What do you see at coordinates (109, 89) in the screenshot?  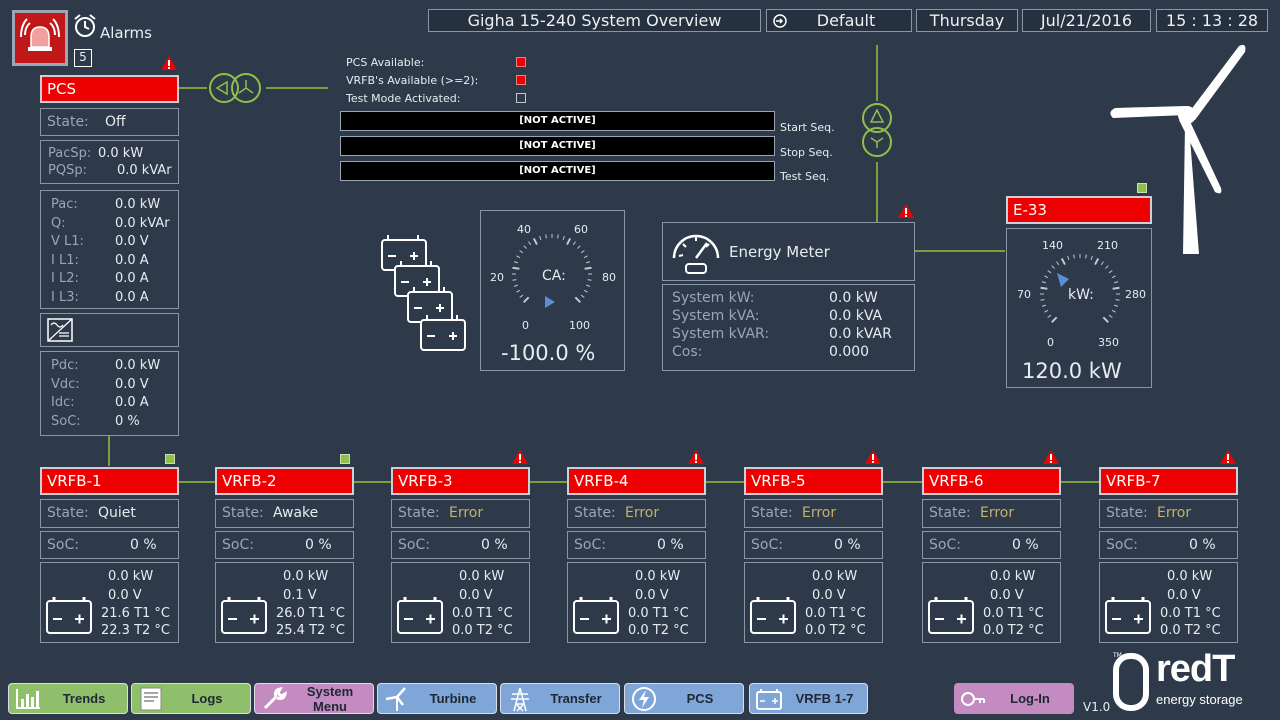 I see `pcs-header: PCS` at bounding box center [109, 89].